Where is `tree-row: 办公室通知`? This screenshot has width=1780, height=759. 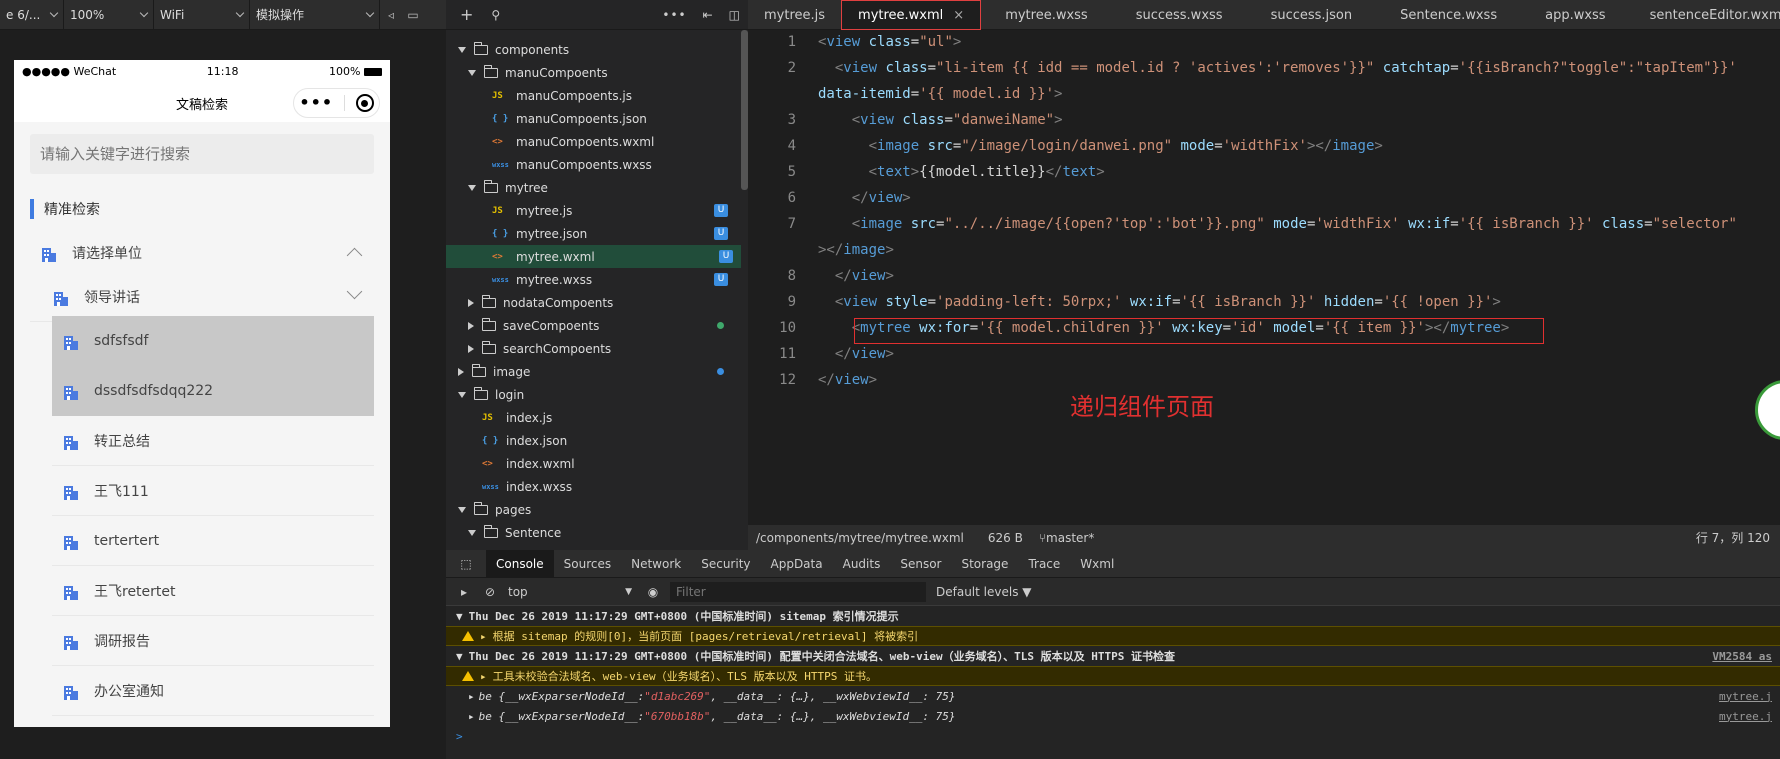 tree-row: 办公室通知 is located at coordinates (213, 691).